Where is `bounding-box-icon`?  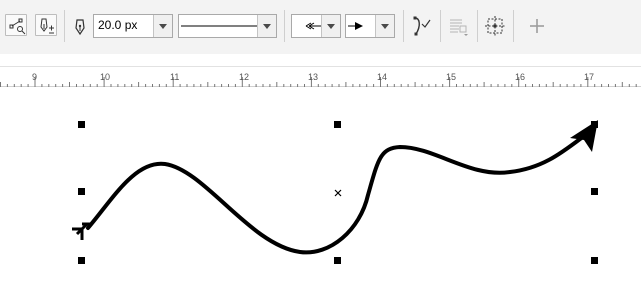
bounding-box-icon is located at coordinates (495, 26).